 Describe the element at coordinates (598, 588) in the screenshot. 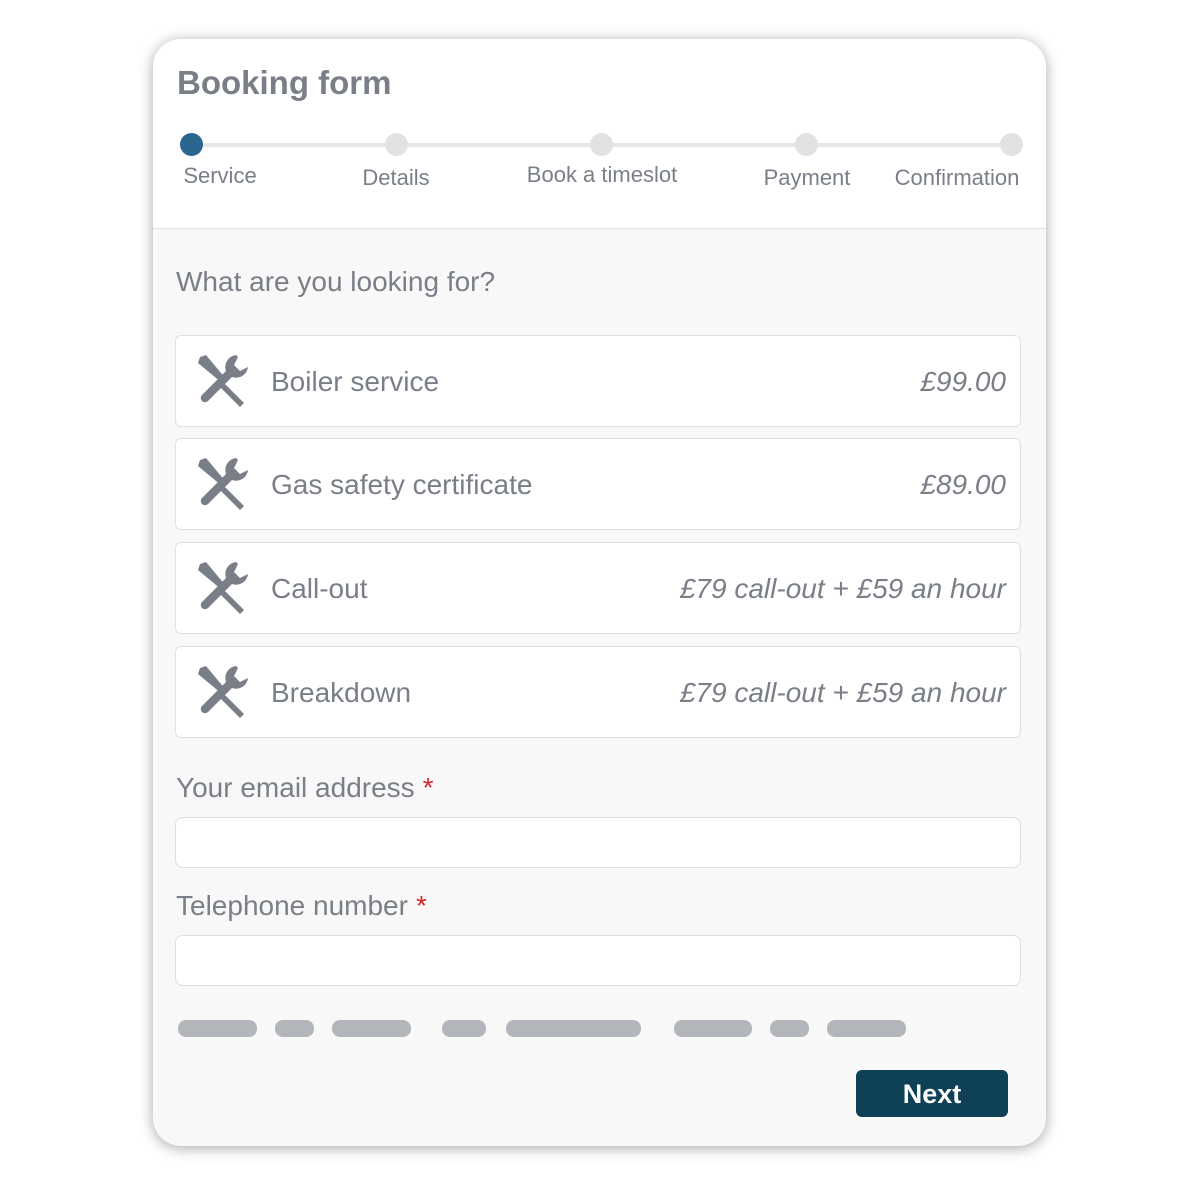

I see `service-option: Call-out £79 call-out + £59 an hour` at that location.